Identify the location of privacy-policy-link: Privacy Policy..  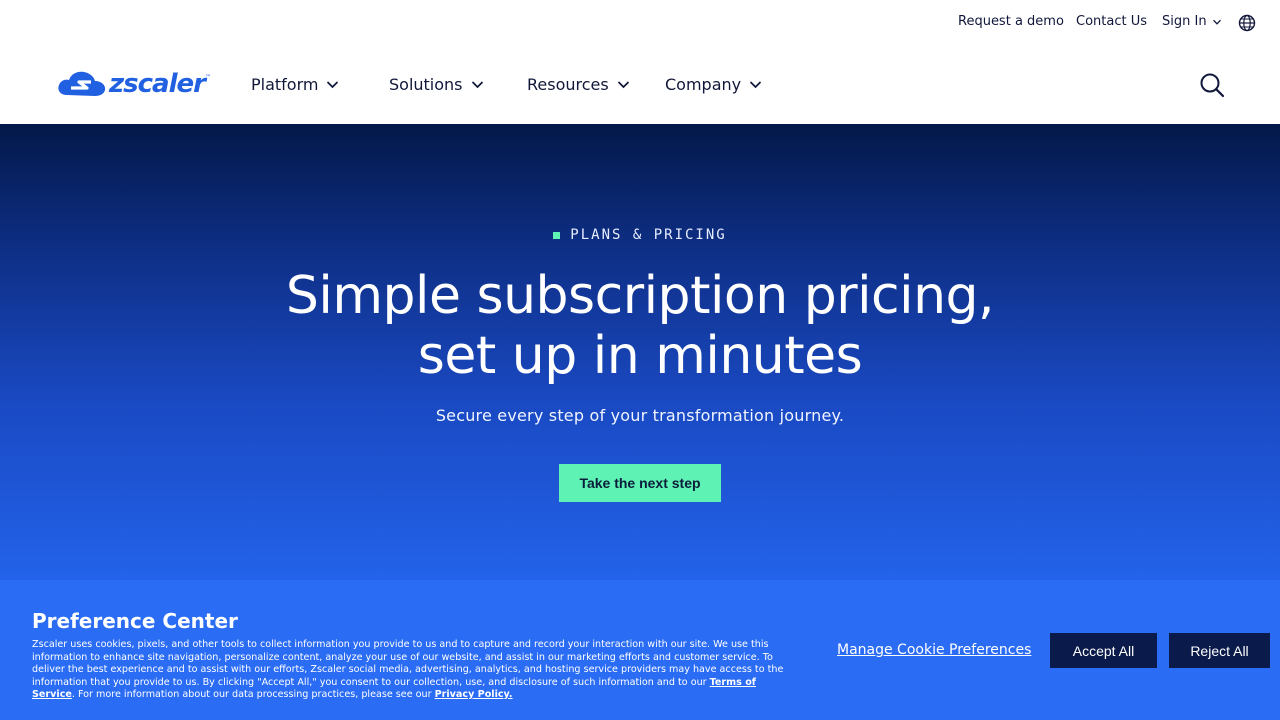
(474, 694).